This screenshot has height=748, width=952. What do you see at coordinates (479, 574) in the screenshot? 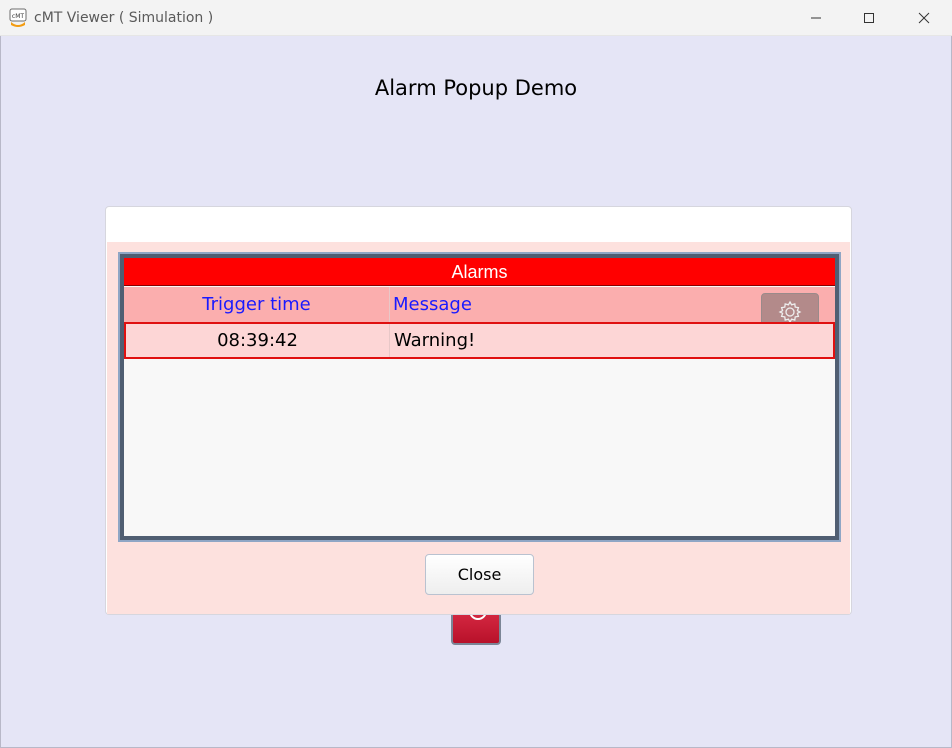
I see `close-button: Close` at bounding box center [479, 574].